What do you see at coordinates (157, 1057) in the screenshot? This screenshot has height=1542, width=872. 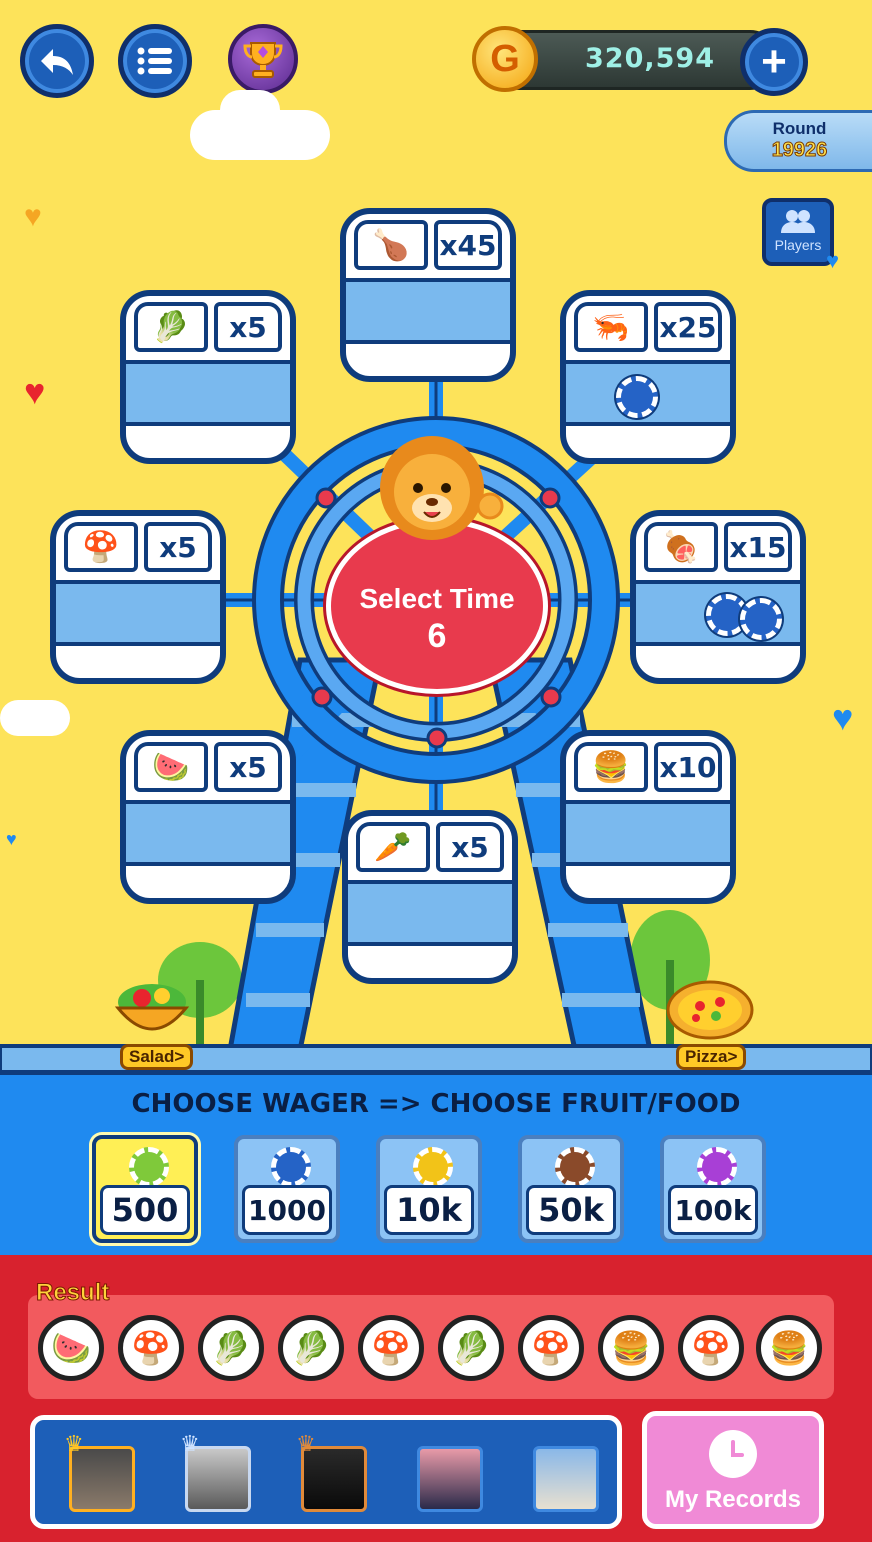 I see `salad-shortcut-label: Salad>` at bounding box center [157, 1057].